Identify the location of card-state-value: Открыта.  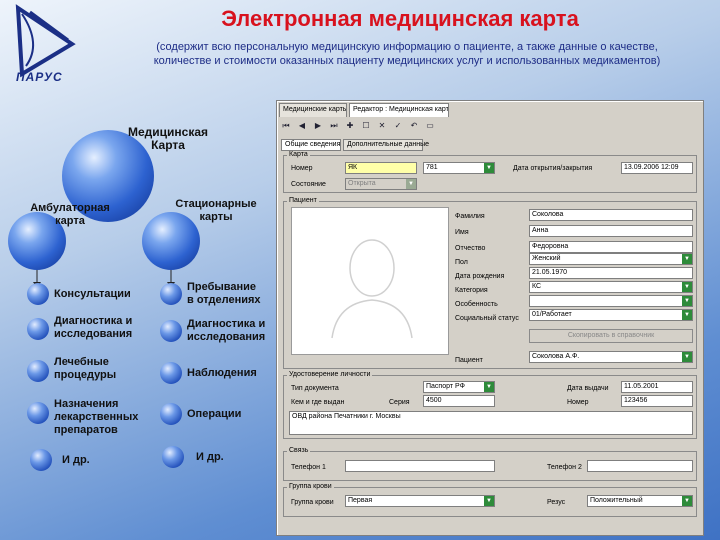
(362, 183).